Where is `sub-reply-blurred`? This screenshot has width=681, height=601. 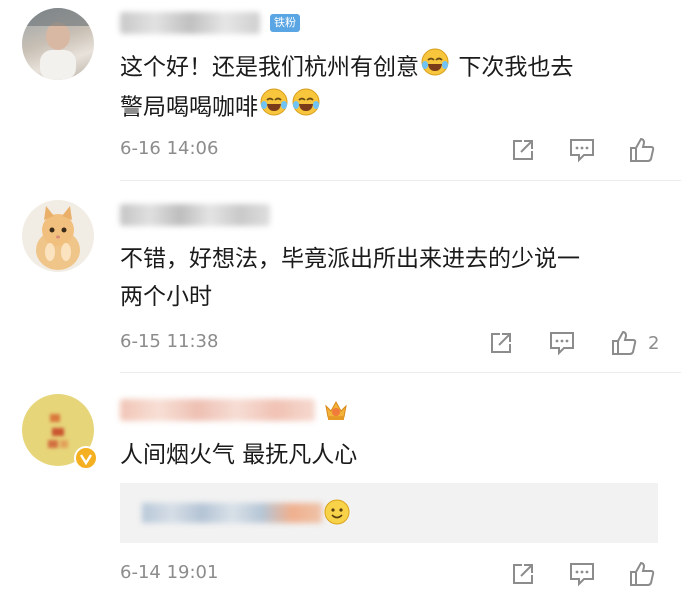
sub-reply-blurred is located at coordinates (232, 513).